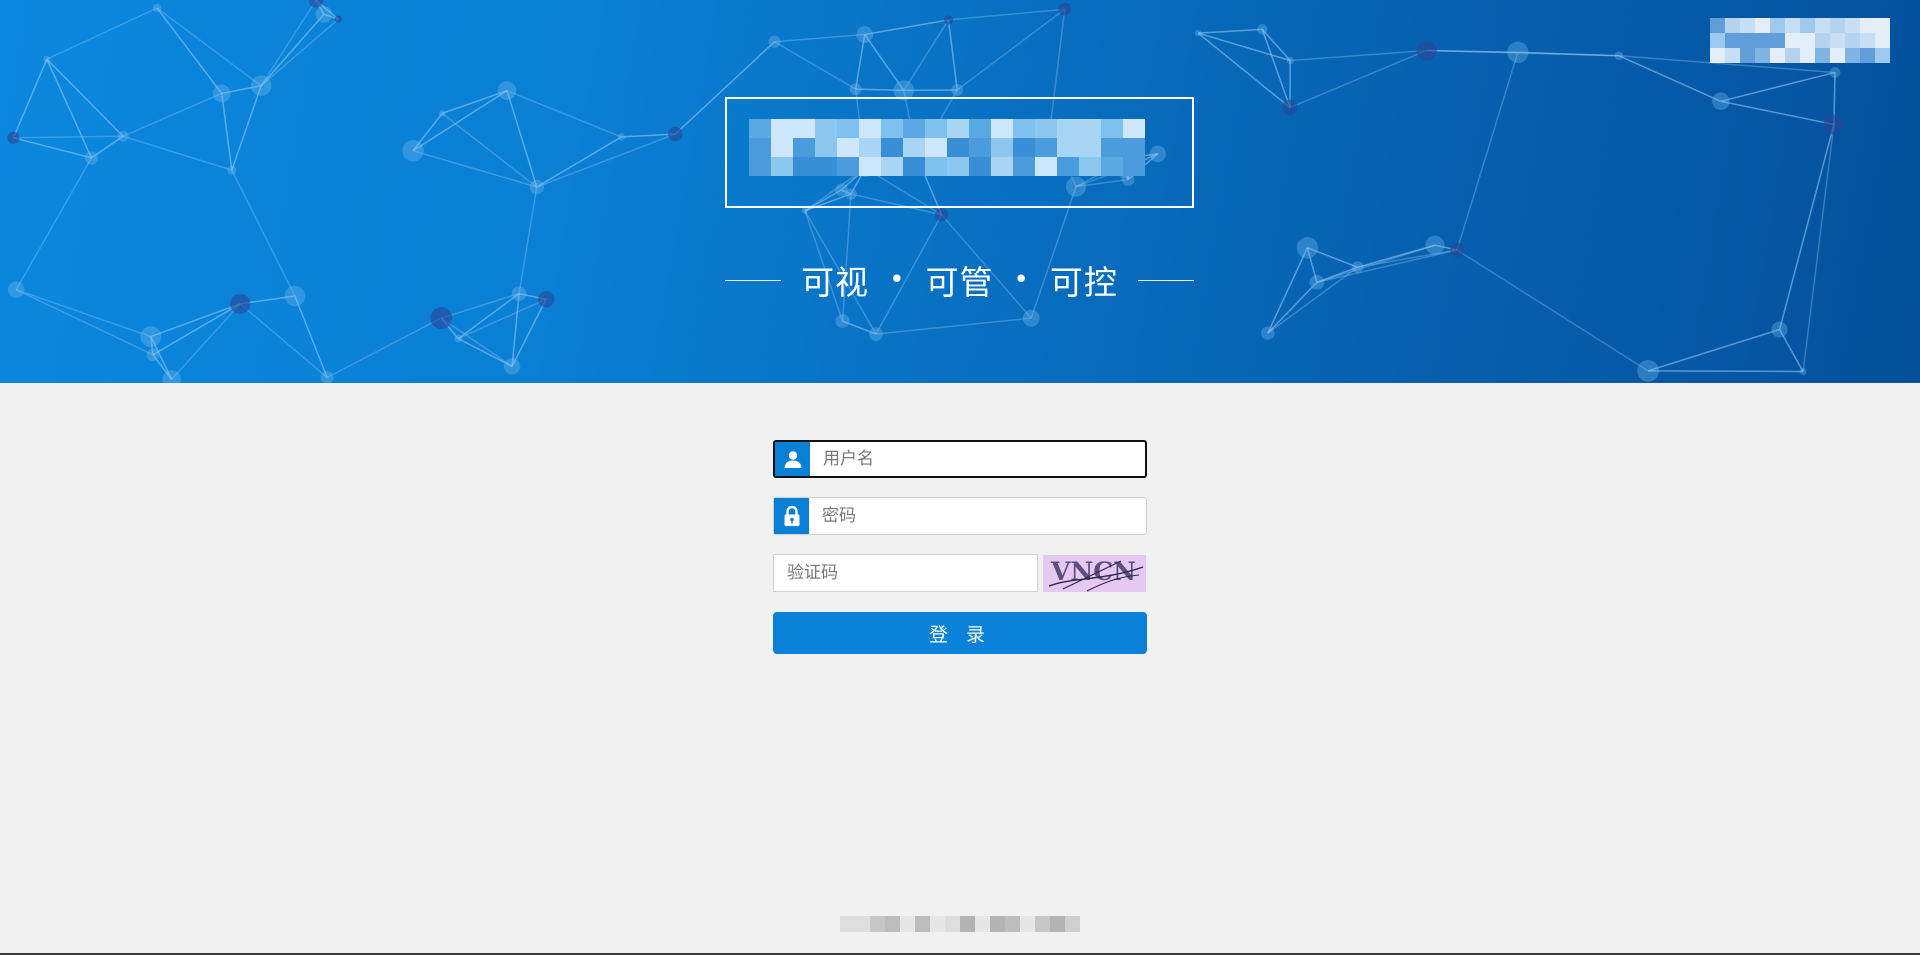 The height and width of the screenshot is (955, 1920). I want to click on captcha-image: VNCN, so click(1094, 573).